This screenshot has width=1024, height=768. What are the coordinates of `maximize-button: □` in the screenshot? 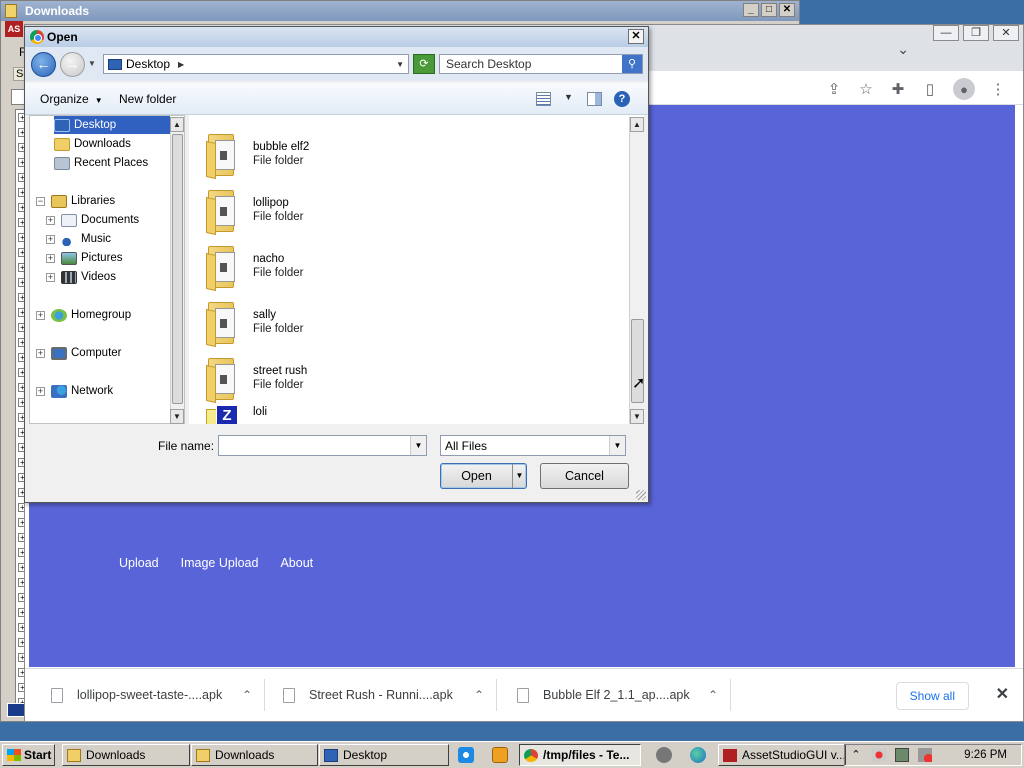 It's located at (769, 10).